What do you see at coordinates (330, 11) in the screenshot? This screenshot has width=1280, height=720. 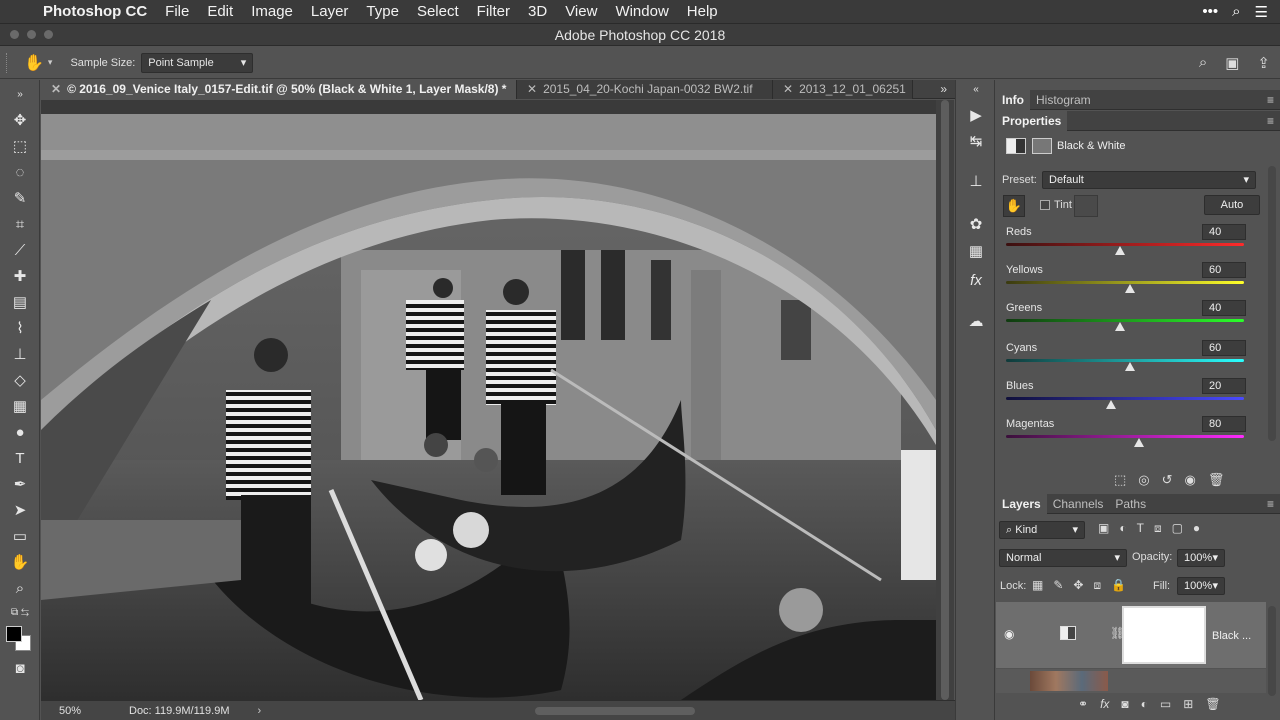 I see `menu-layer: Layer` at bounding box center [330, 11].